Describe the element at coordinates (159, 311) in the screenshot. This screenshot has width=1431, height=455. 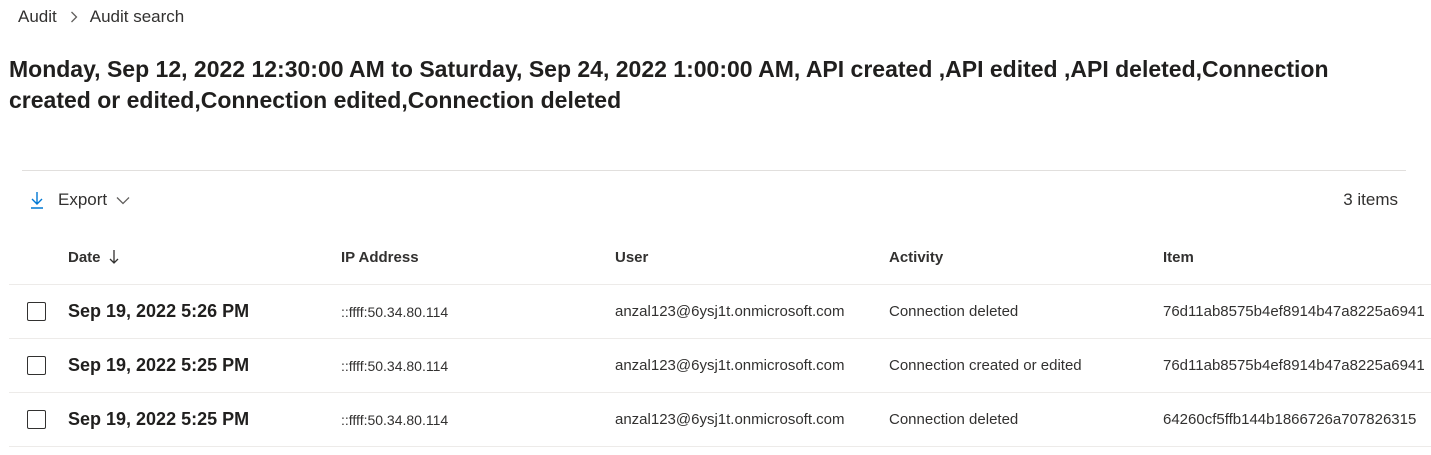
I see `row-date: Sep 19, 2022 5:26 PM` at that location.